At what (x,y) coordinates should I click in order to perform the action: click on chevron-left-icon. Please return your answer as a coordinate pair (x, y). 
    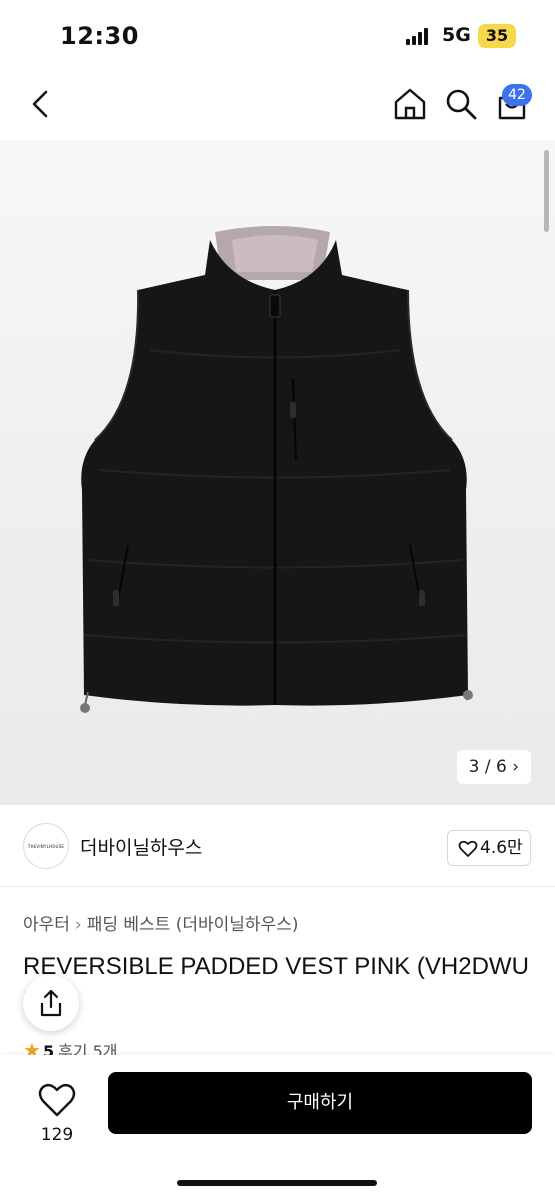
    Looking at the image, I should click on (40, 104).